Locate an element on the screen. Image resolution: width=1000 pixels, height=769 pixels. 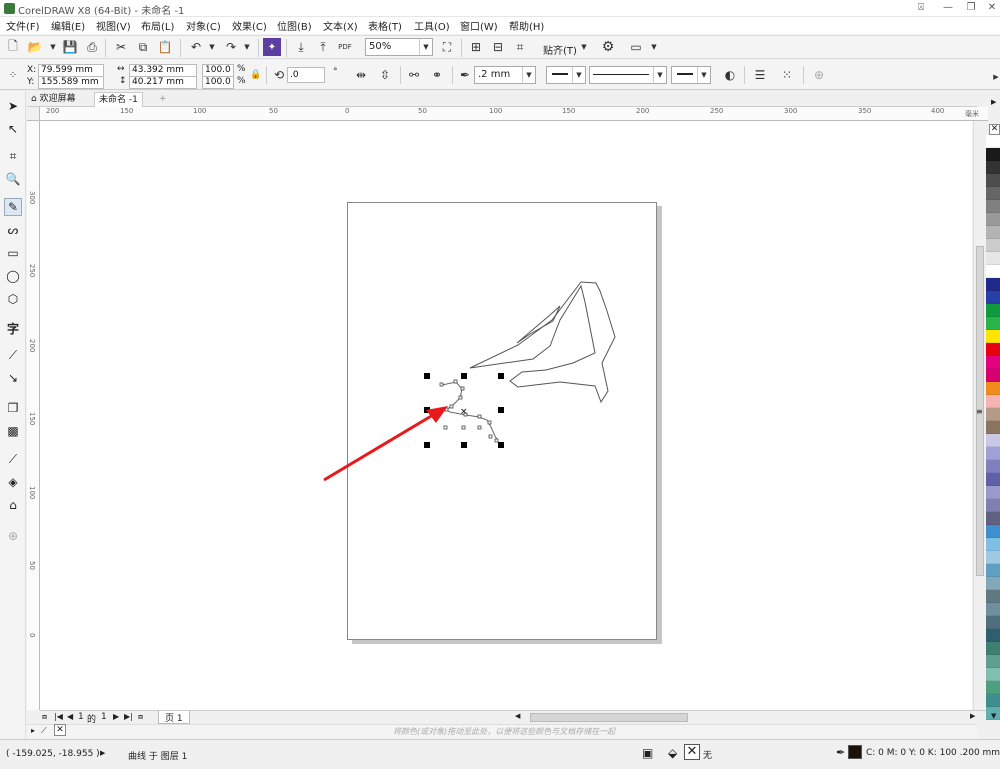
trim-icon: ⚭ is located at coordinates (437, 75).